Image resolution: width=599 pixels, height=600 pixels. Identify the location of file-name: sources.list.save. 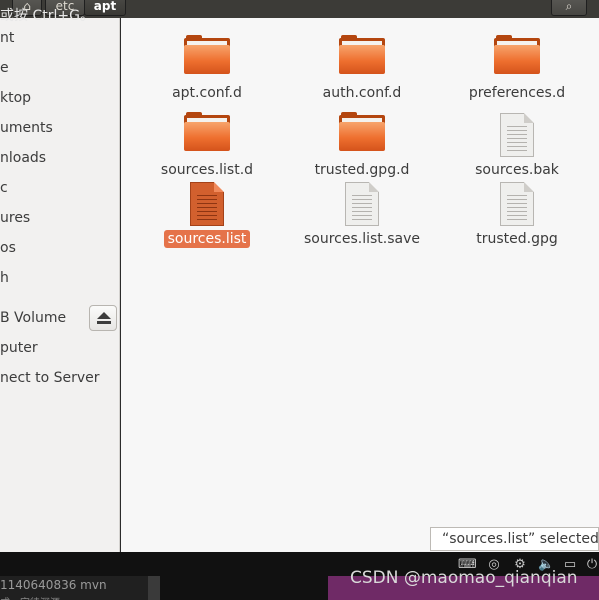
(362, 239).